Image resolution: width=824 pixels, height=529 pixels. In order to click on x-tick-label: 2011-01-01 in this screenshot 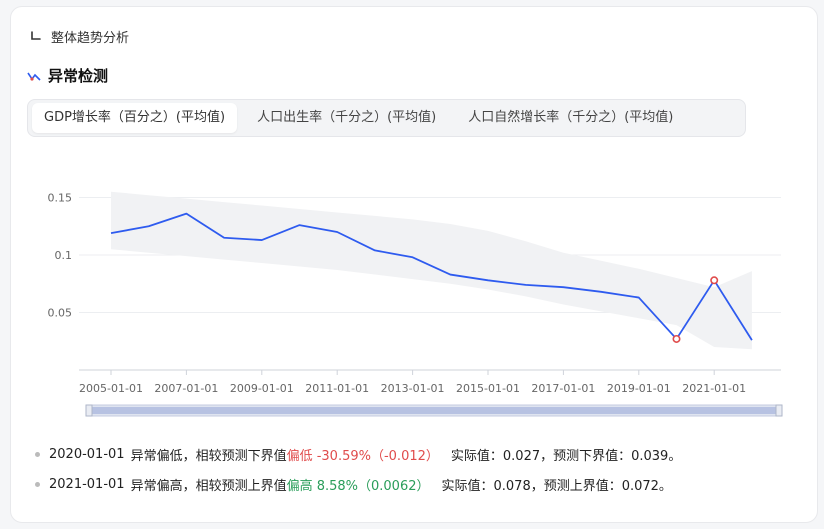, I will do `click(337, 388)`.